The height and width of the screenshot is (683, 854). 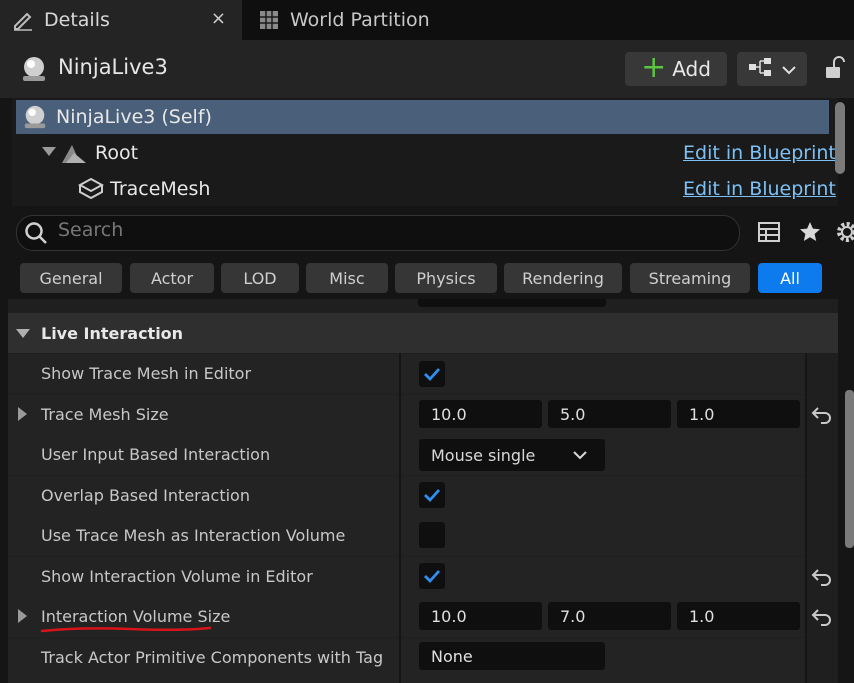 What do you see at coordinates (849, 469) in the screenshot?
I see `properties-scrollbar` at bounding box center [849, 469].